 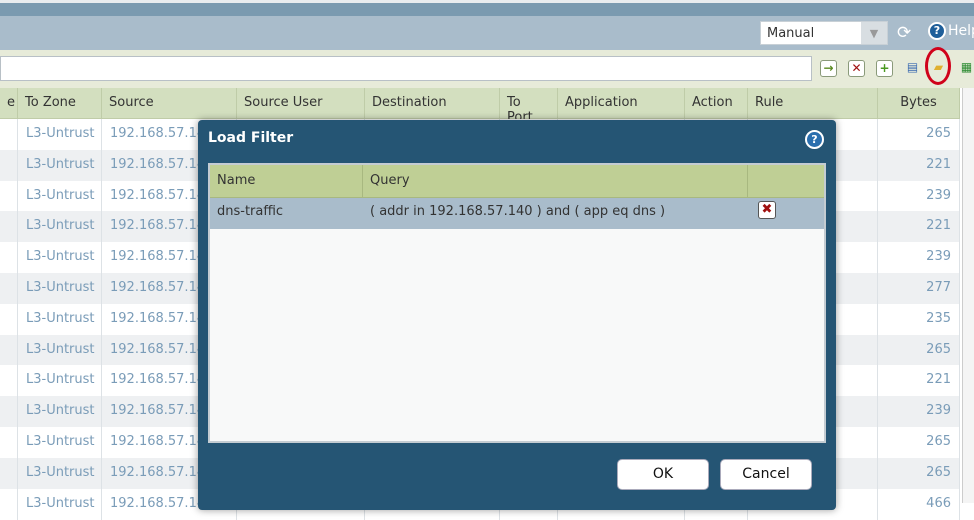 I want to click on column-header: e, so click(x=9, y=103).